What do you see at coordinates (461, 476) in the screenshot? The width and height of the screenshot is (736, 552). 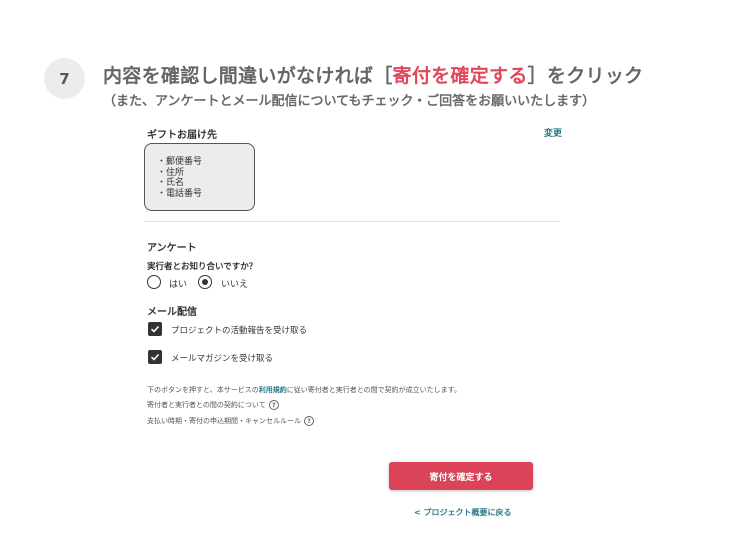 I see `confirm-donation-button: 寄付を確定する` at bounding box center [461, 476].